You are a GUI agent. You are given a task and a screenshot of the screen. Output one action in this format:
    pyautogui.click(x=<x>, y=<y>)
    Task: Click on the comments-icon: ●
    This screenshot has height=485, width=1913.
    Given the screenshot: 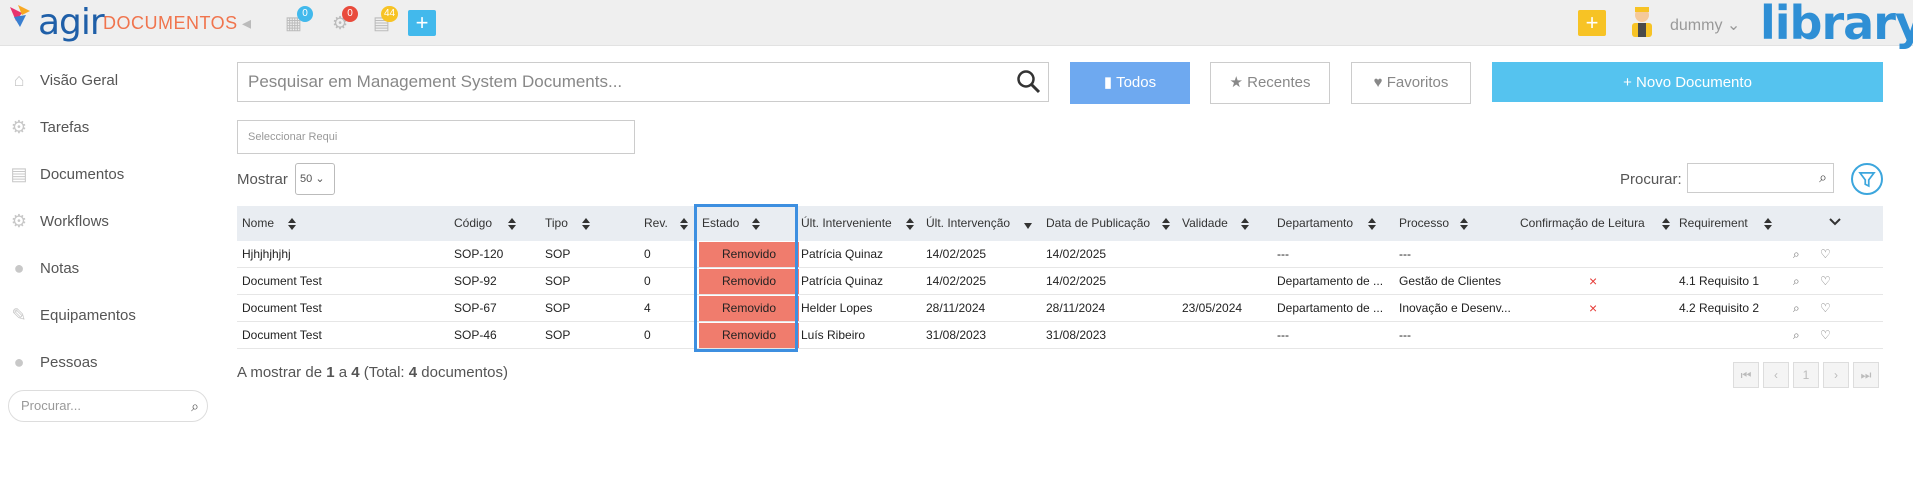 What is the action you would take?
    pyautogui.click(x=19, y=267)
    